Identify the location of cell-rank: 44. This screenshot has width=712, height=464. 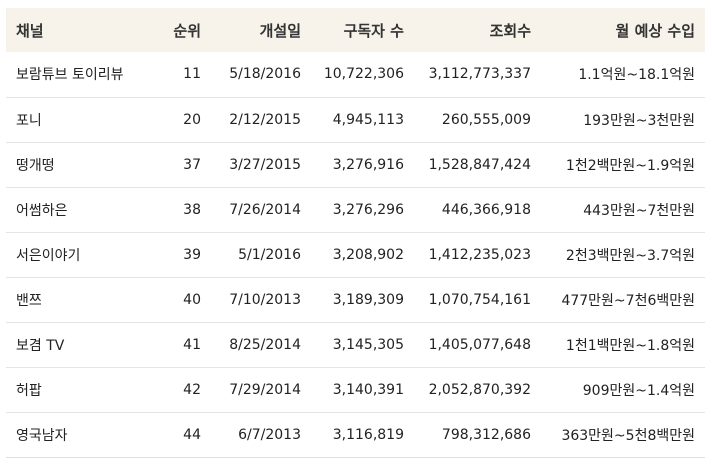
(192, 434).